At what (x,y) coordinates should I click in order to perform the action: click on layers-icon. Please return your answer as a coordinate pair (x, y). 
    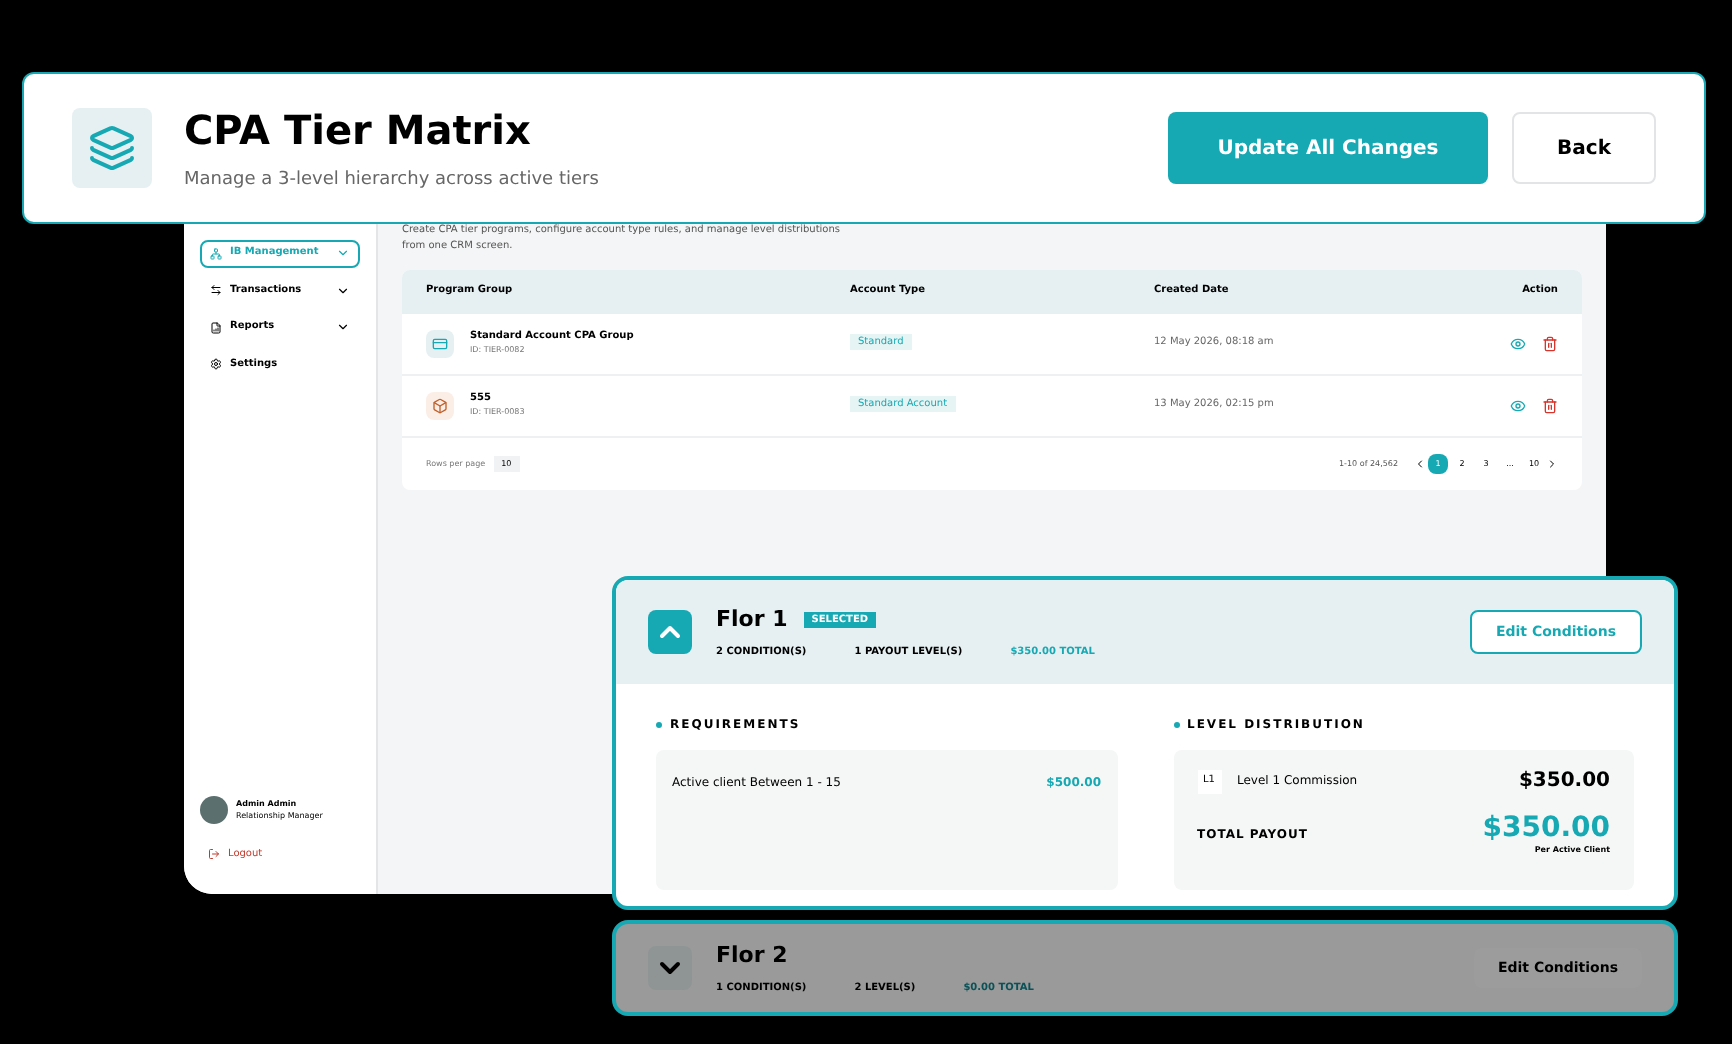
    Looking at the image, I should click on (112, 148).